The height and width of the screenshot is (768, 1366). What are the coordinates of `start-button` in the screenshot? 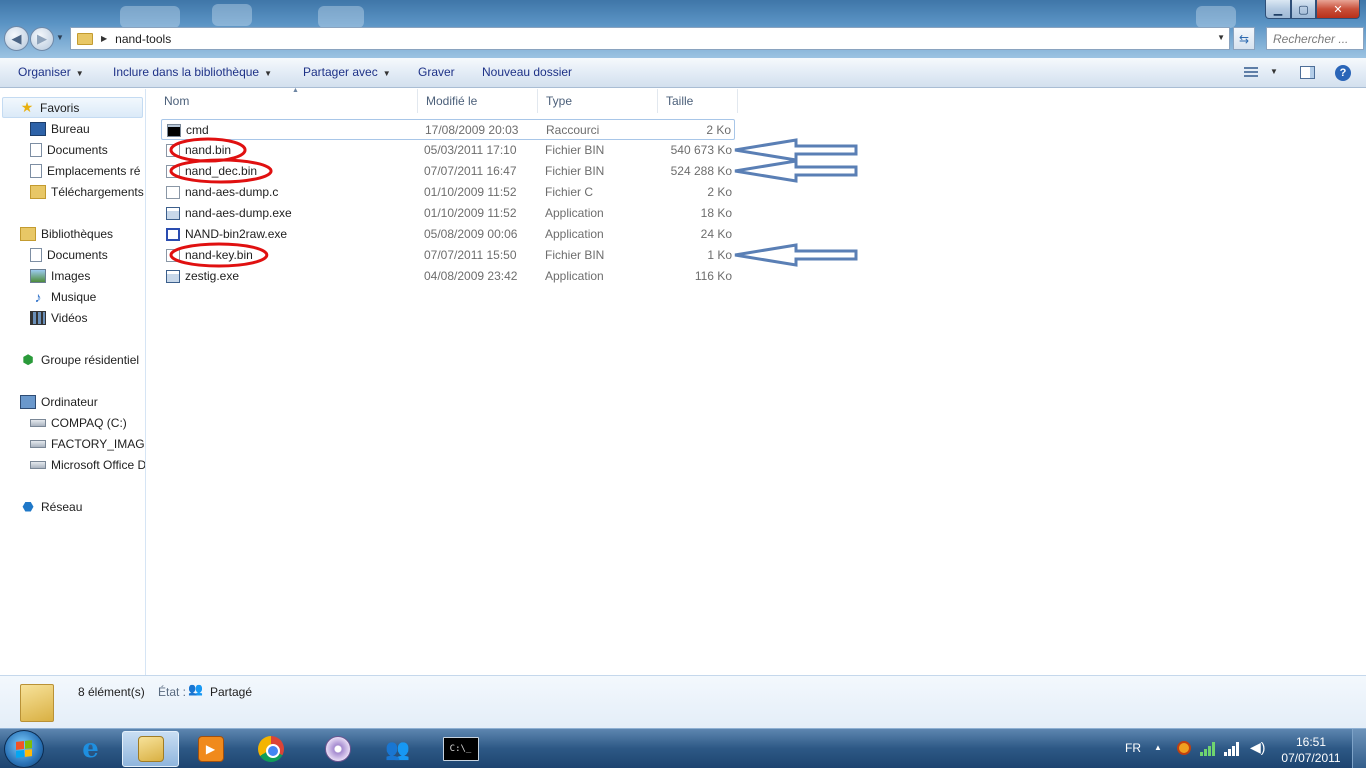 It's located at (24, 749).